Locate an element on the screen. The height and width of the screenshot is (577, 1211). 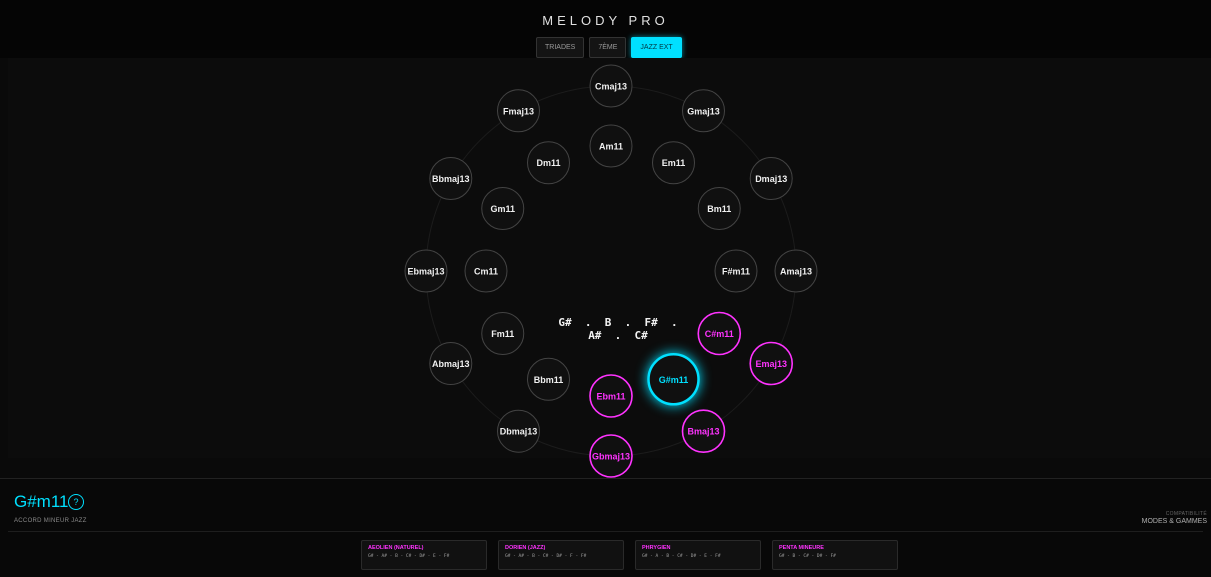
chord-node-dbmaj13: Dbmaj13 is located at coordinates (518, 431).